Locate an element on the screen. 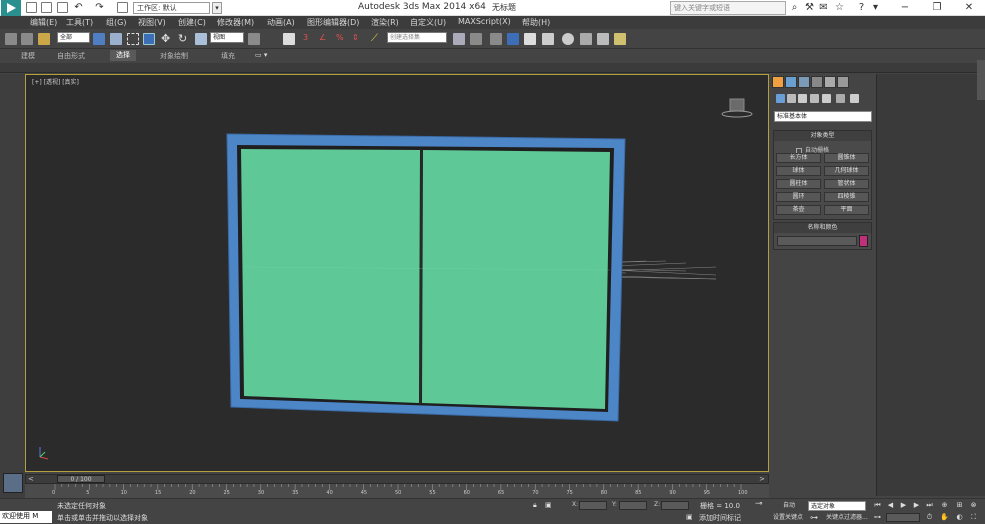  systems-icon is located at coordinates (854, 98).